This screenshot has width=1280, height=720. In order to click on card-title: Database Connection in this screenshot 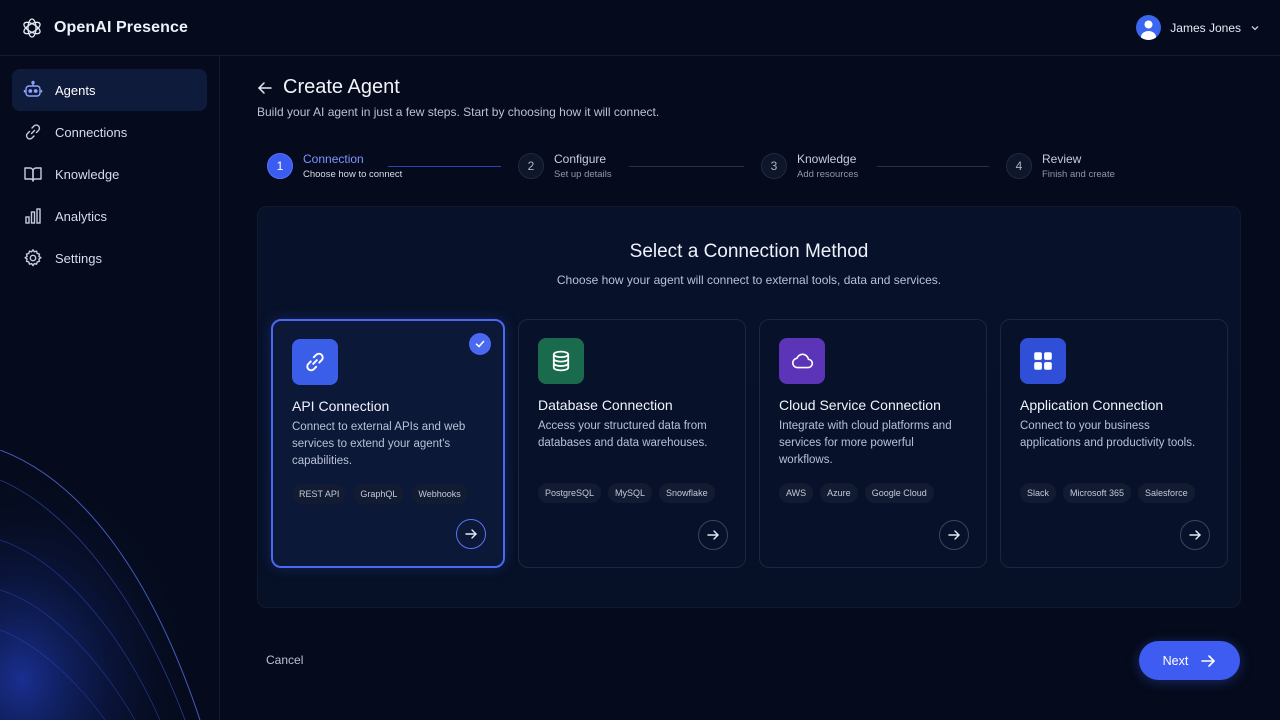, I will do `click(605, 405)`.